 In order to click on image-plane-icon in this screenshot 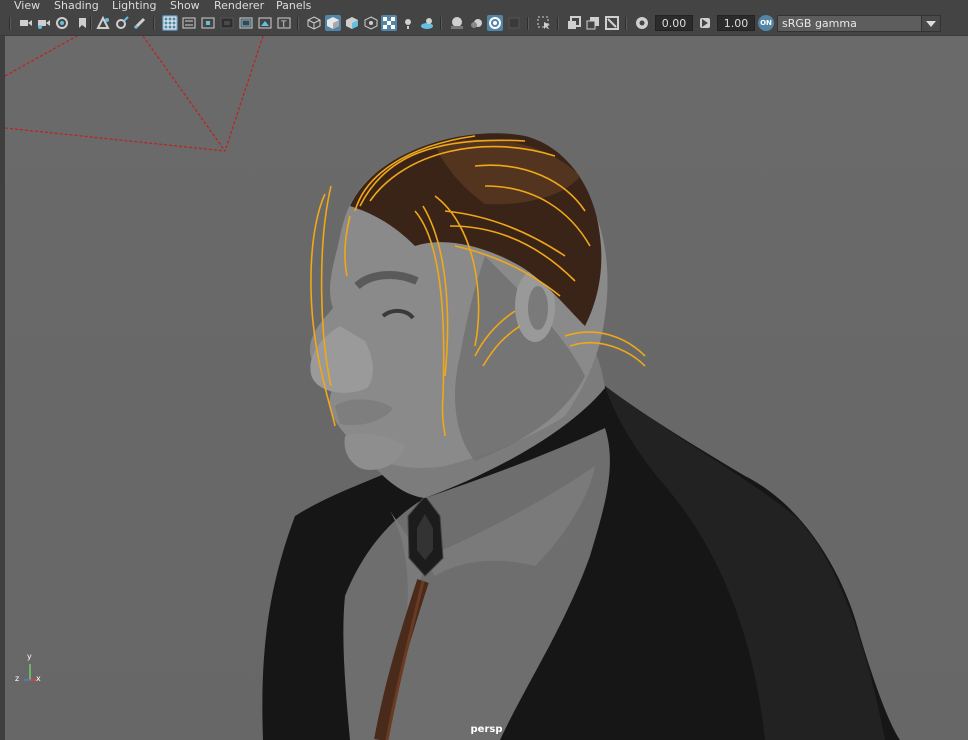, I will do `click(82, 23)`.